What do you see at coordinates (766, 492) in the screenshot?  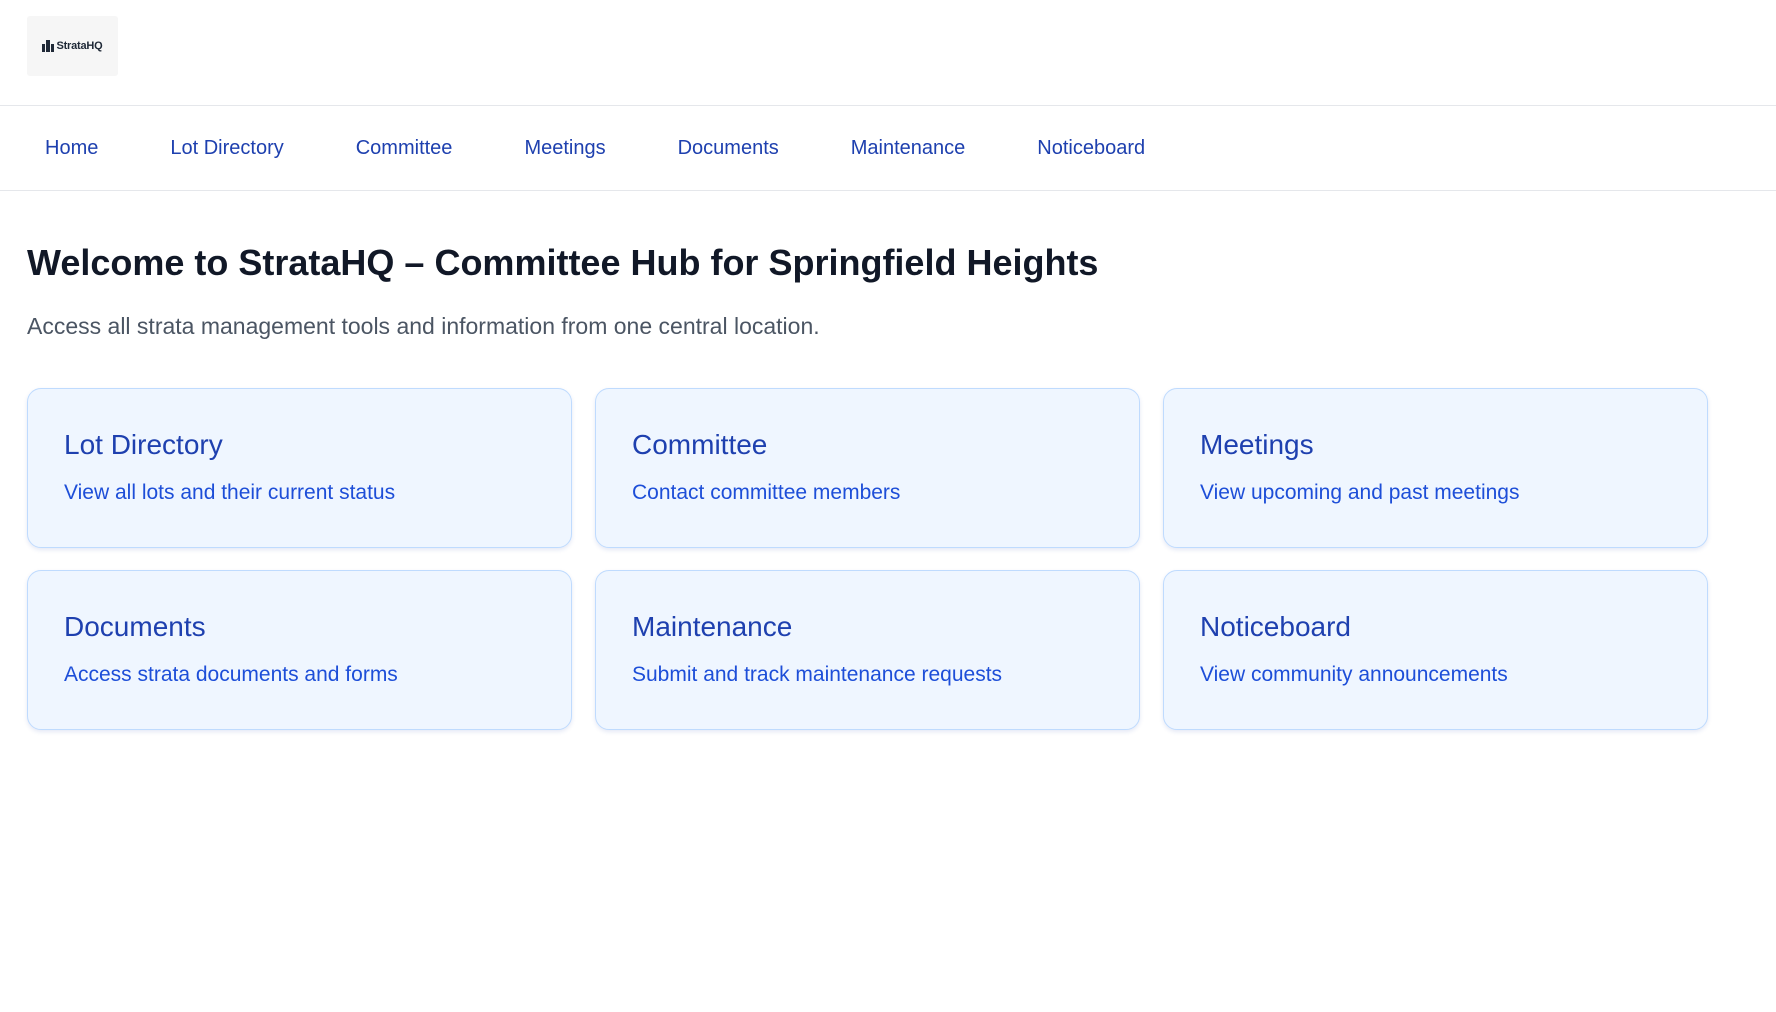 I see `card-description: Contact committee members` at bounding box center [766, 492].